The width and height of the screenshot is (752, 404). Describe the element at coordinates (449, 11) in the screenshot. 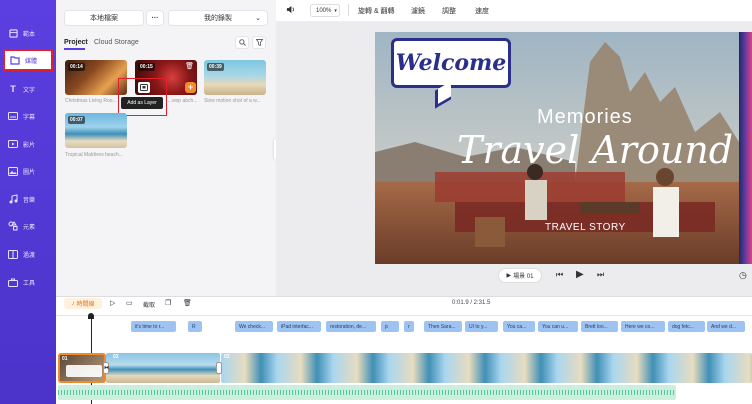

I see `adjust-button: 調整` at that location.